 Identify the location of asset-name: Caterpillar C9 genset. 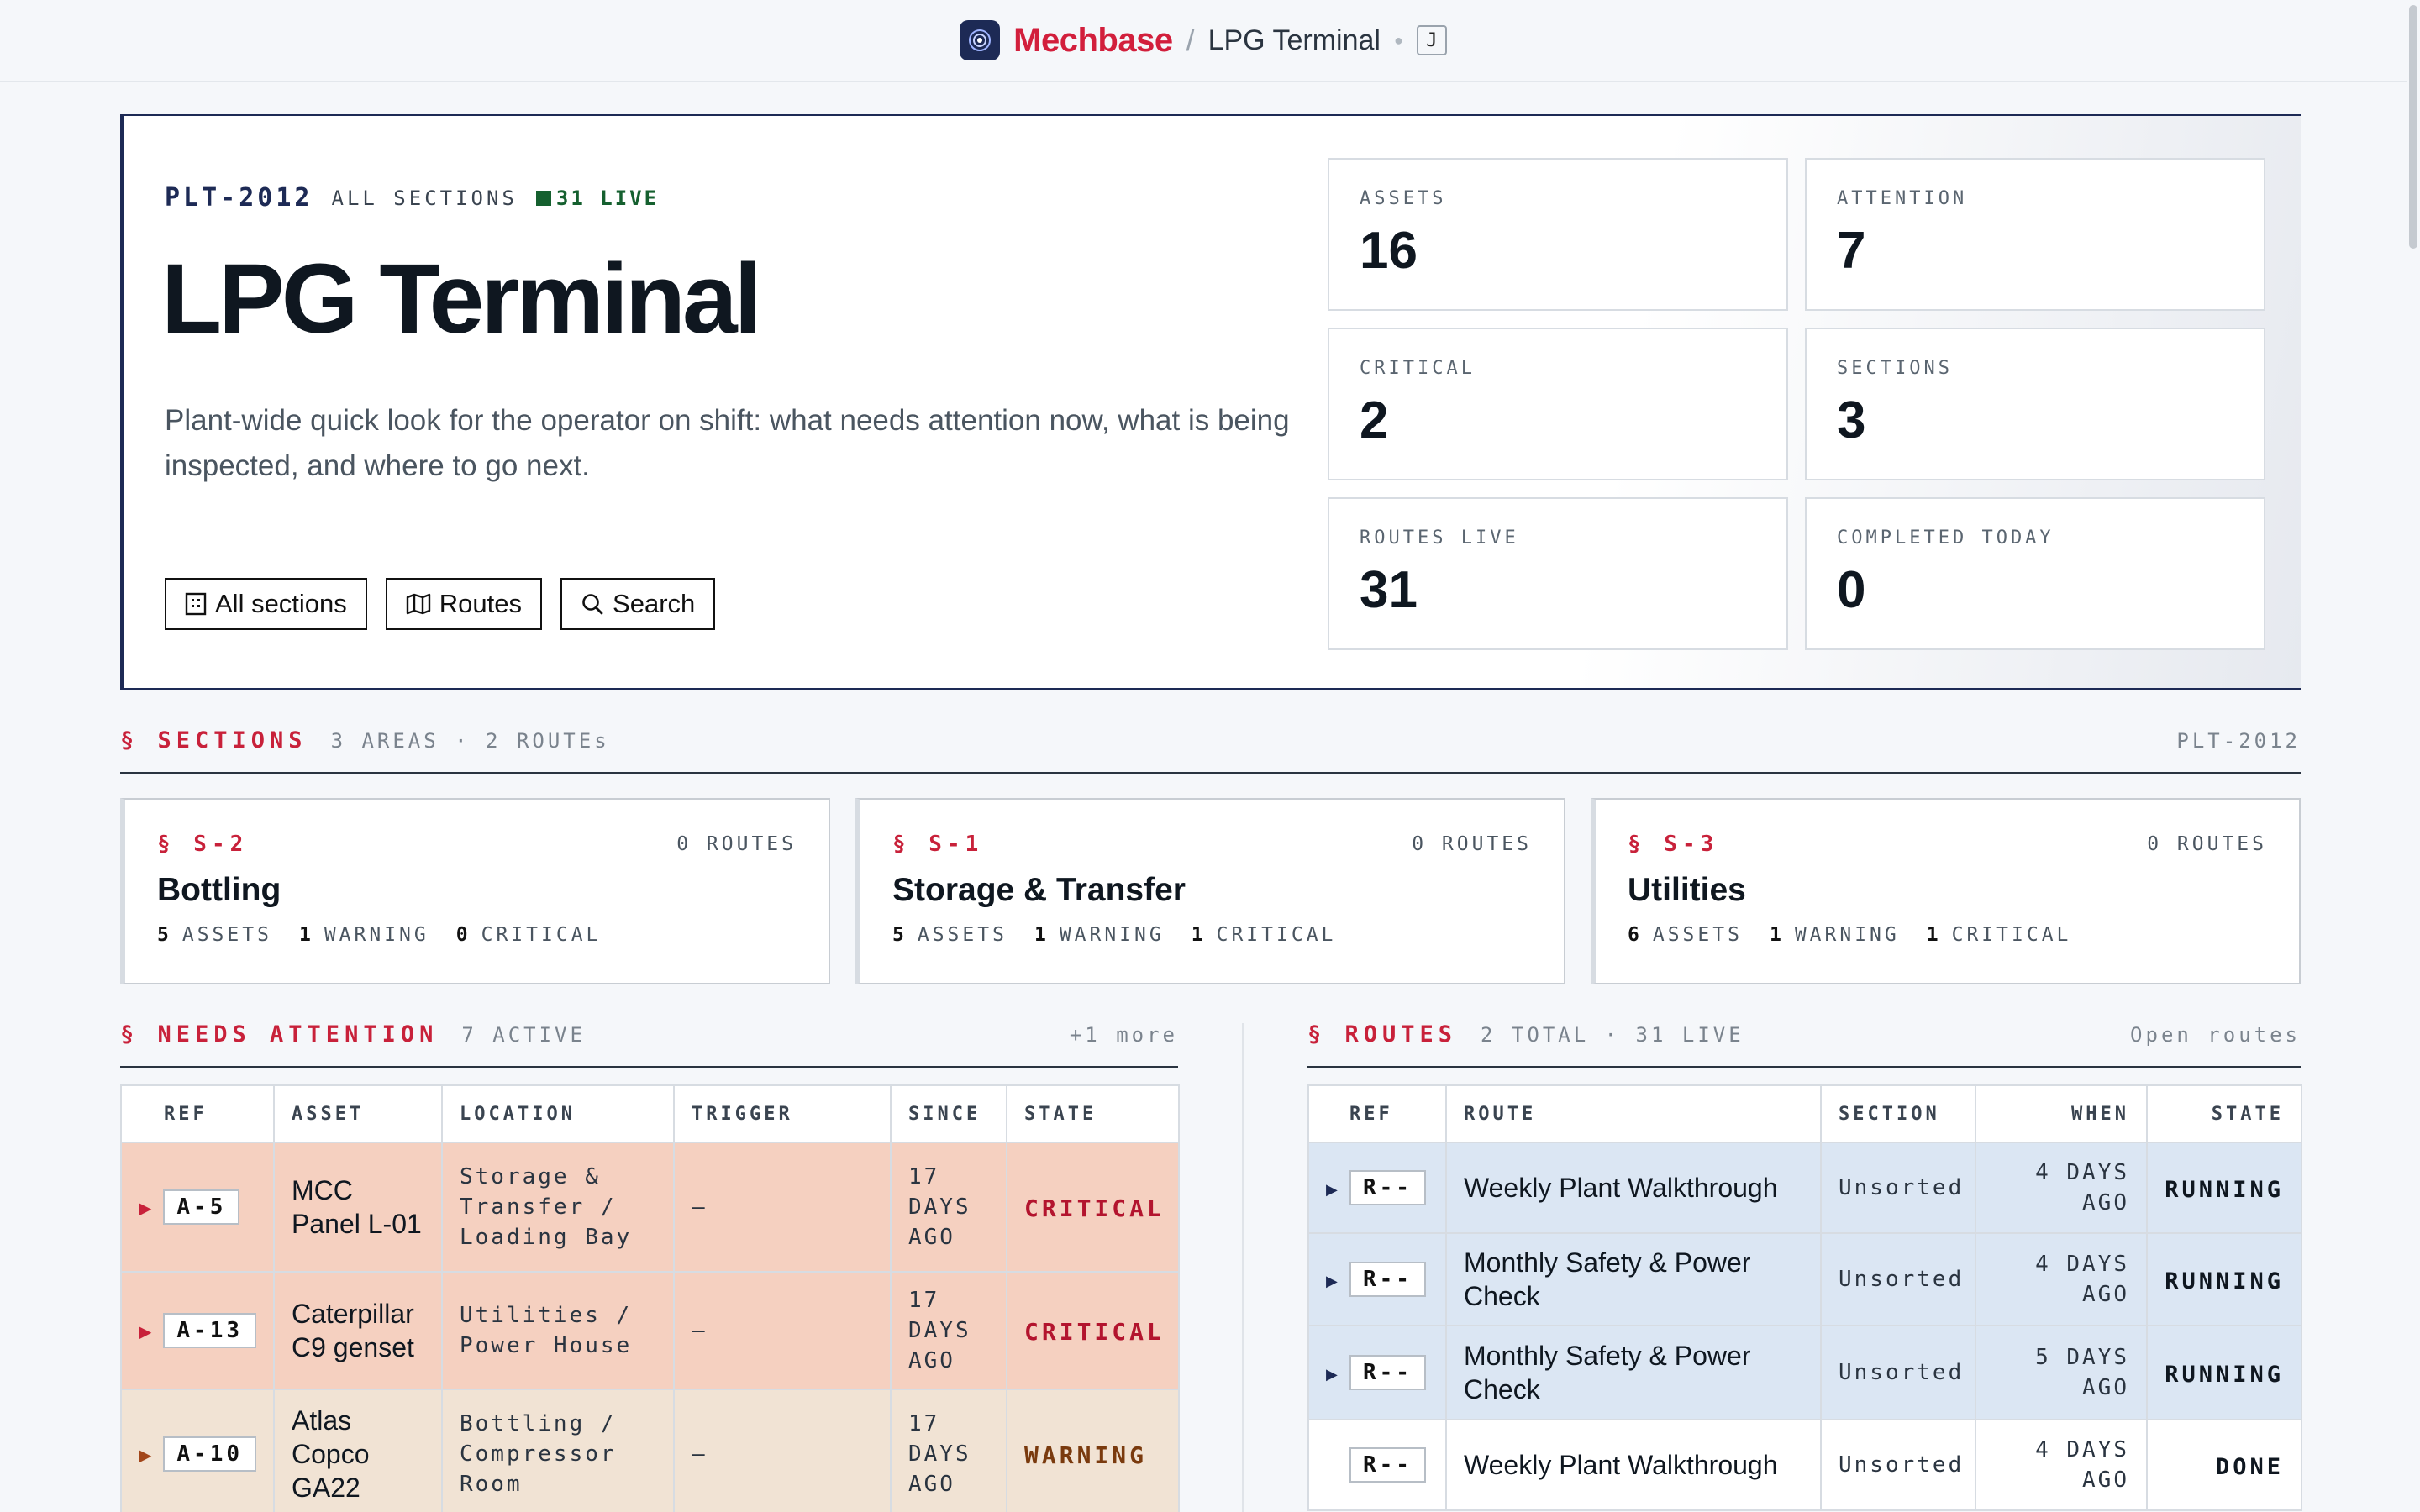
(358, 1330).